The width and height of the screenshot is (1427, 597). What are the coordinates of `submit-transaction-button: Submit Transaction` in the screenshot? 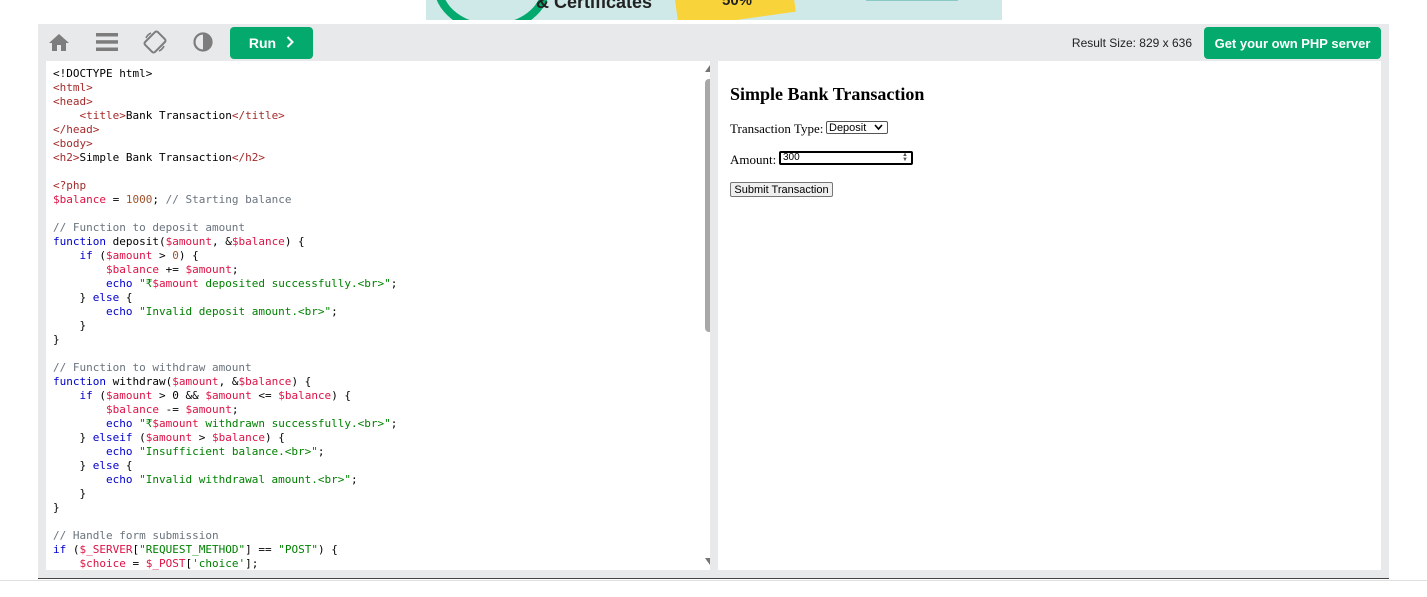 It's located at (781, 189).